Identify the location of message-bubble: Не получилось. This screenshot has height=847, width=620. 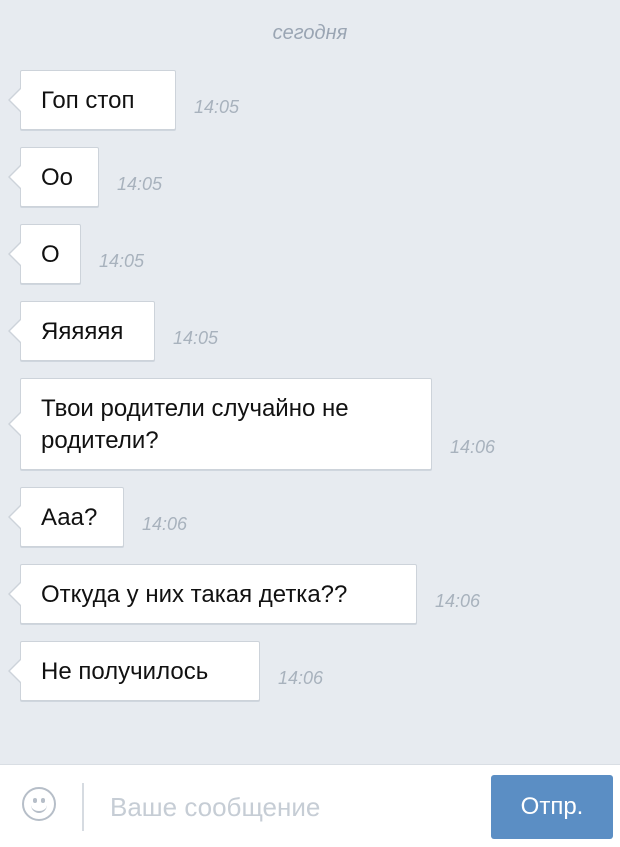
(134, 671).